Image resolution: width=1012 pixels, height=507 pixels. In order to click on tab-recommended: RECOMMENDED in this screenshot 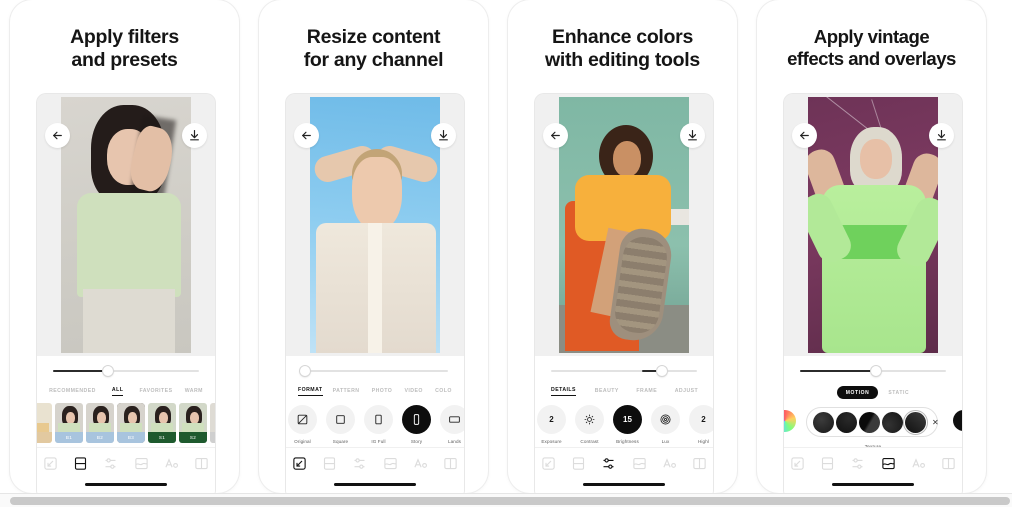, I will do `click(72, 391)`.